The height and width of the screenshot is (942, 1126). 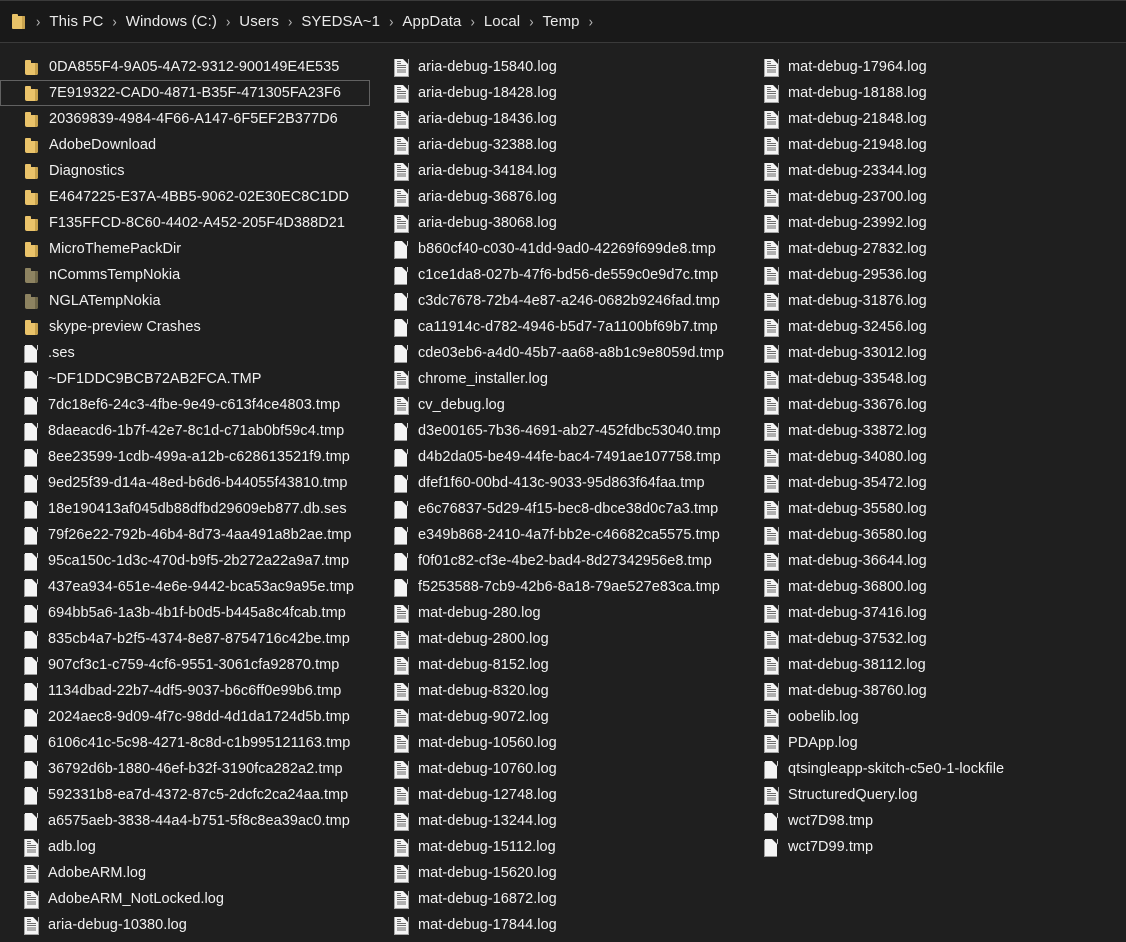 What do you see at coordinates (185, 587) in the screenshot?
I see `file-list-item: 437ea934-651e-4e6e-9442-bca53ac9a95e.tmp` at bounding box center [185, 587].